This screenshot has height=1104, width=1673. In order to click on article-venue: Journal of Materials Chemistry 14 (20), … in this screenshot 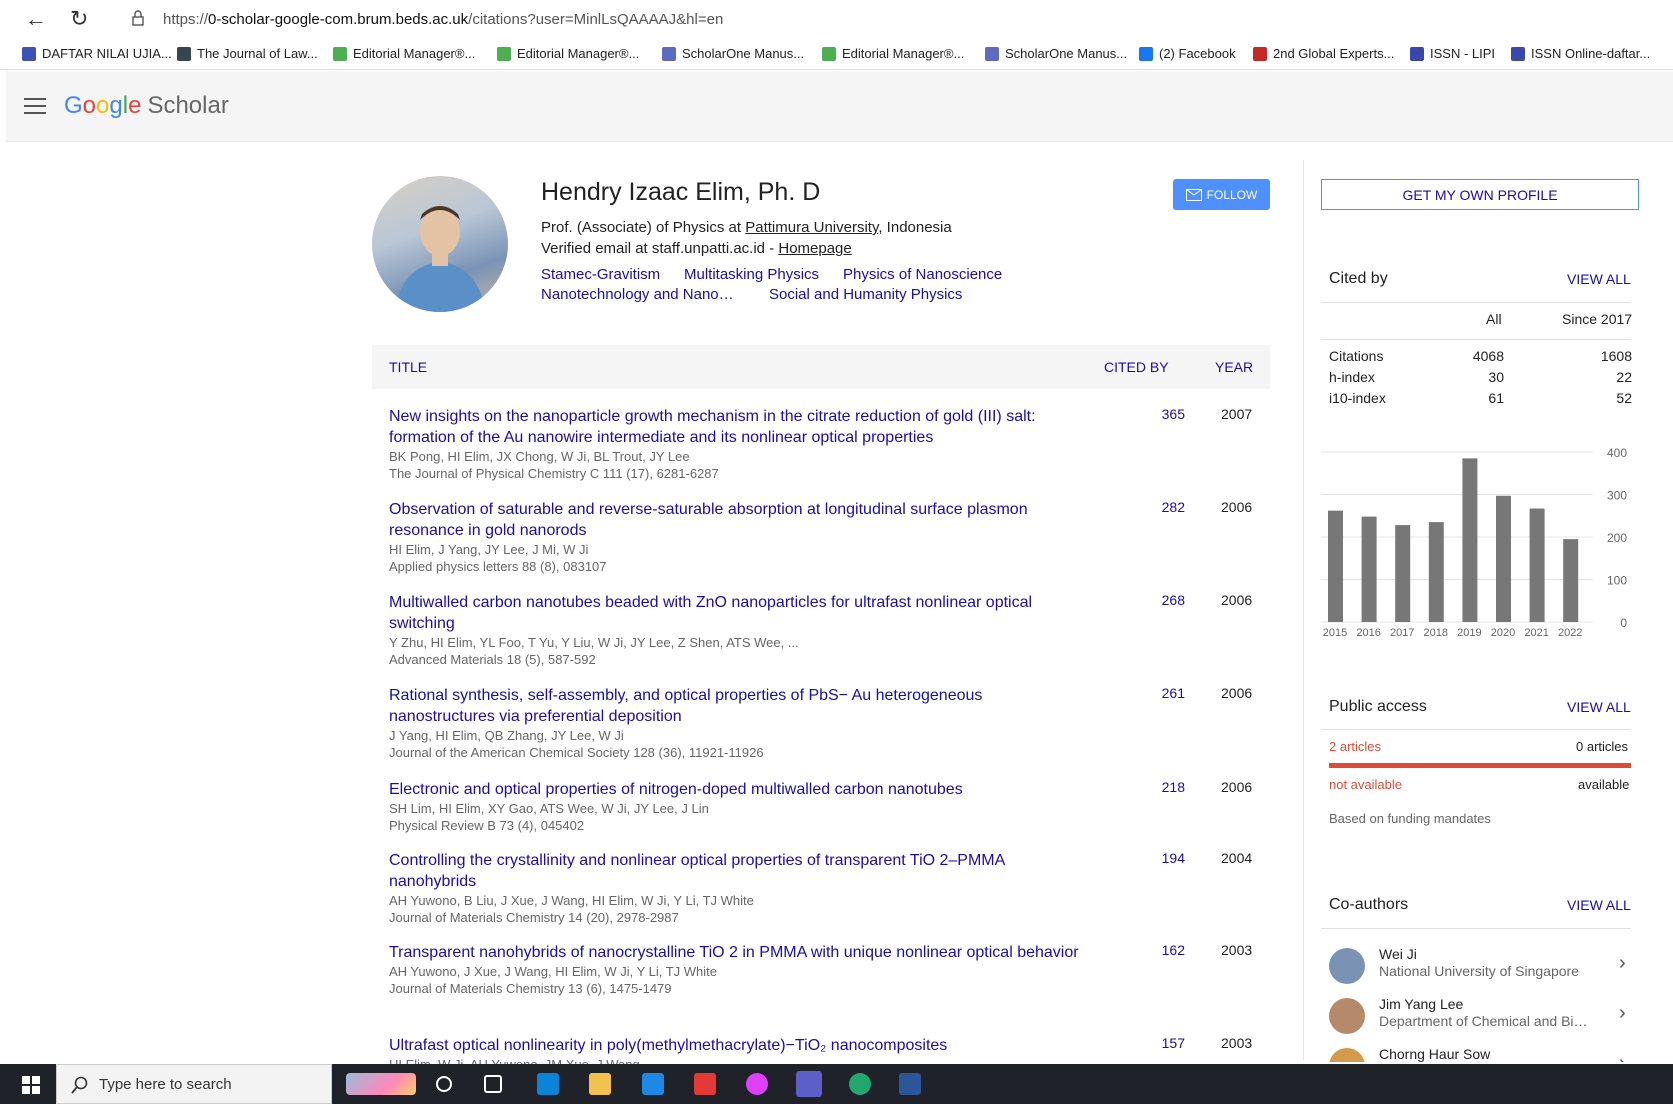, I will do `click(534, 917)`.